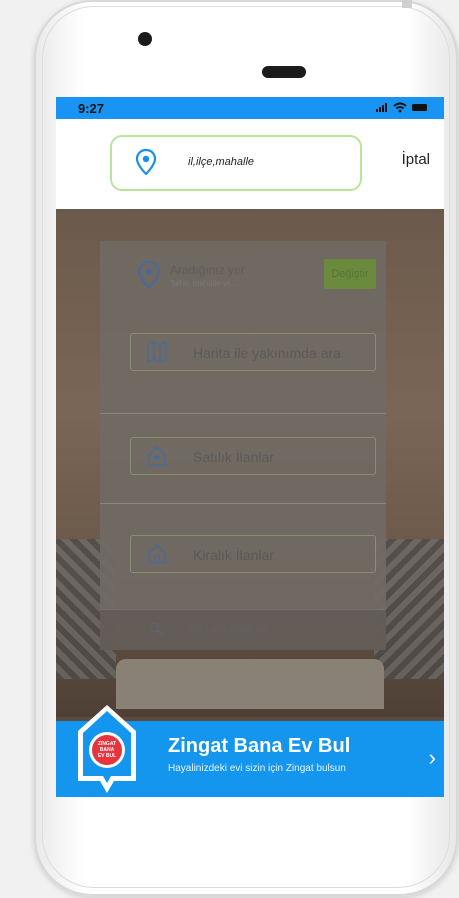 The image size is (459, 898). What do you see at coordinates (157, 553) in the screenshot?
I see `home-icon` at bounding box center [157, 553].